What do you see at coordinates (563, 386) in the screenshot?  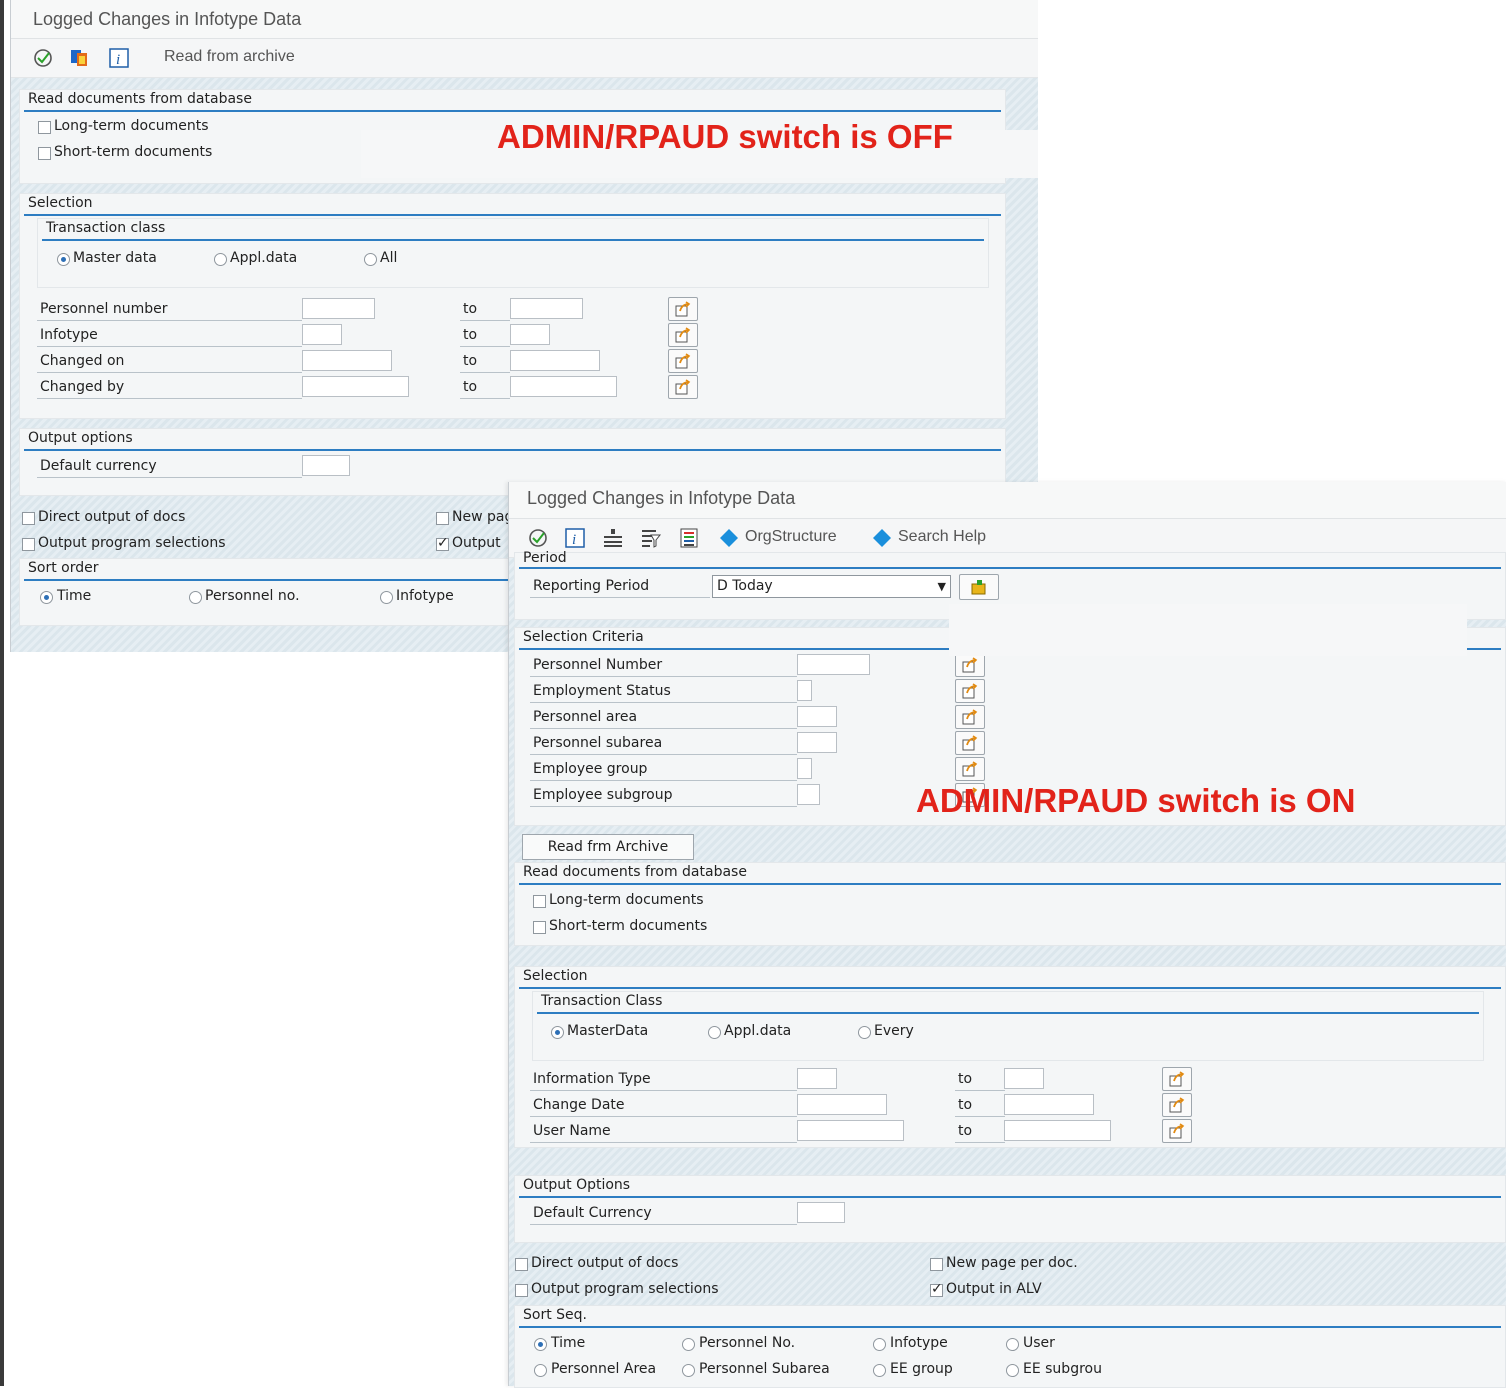 I see `changed-by-to-input` at bounding box center [563, 386].